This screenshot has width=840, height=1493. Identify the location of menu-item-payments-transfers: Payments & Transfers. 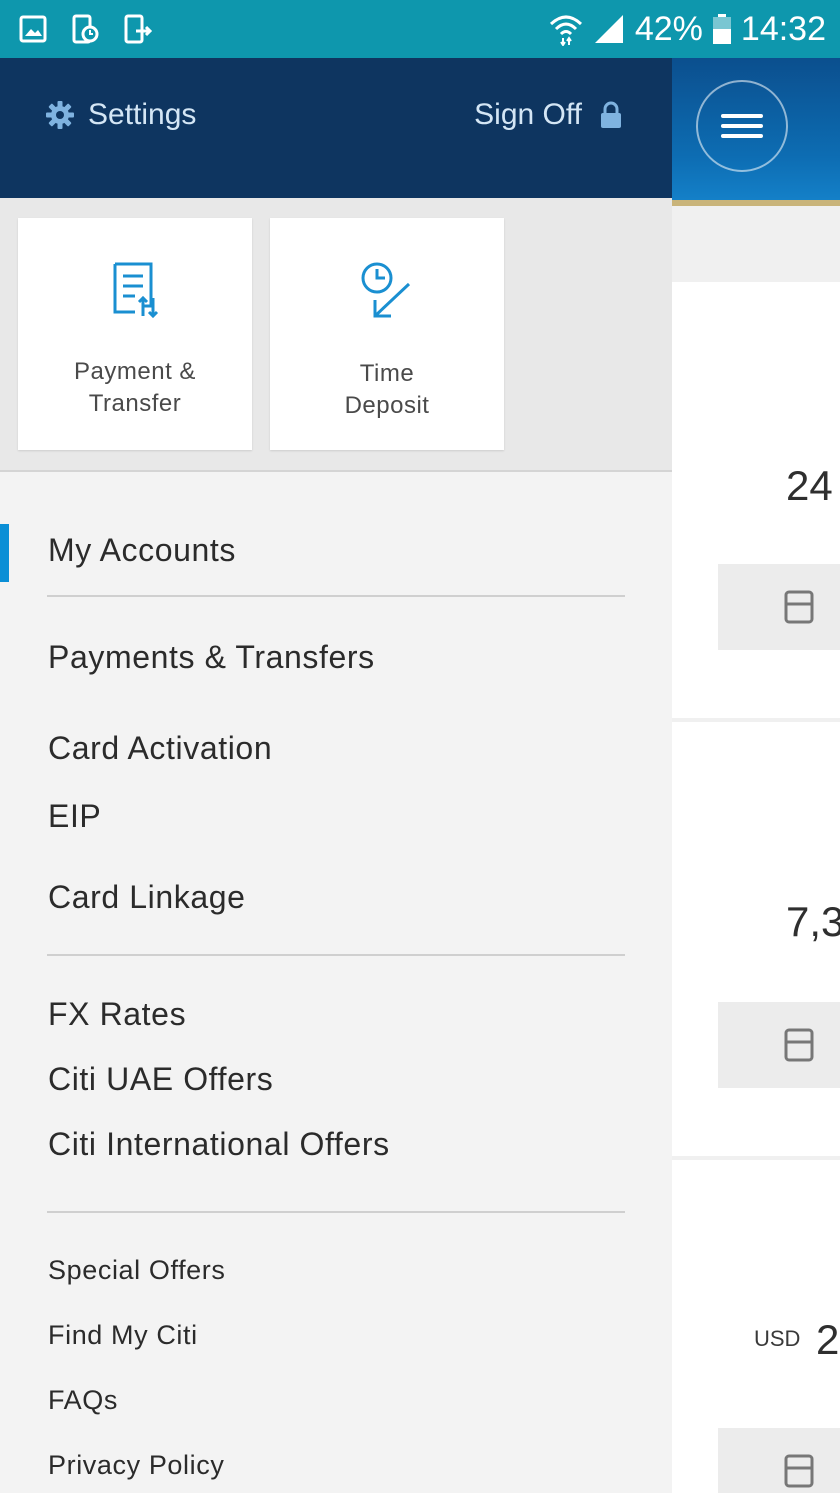
(211, 657).